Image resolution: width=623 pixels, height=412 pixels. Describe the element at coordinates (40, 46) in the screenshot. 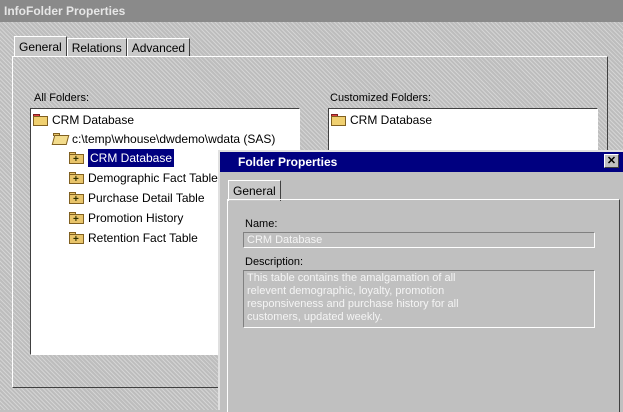

I see `tab-general: General` at that location.